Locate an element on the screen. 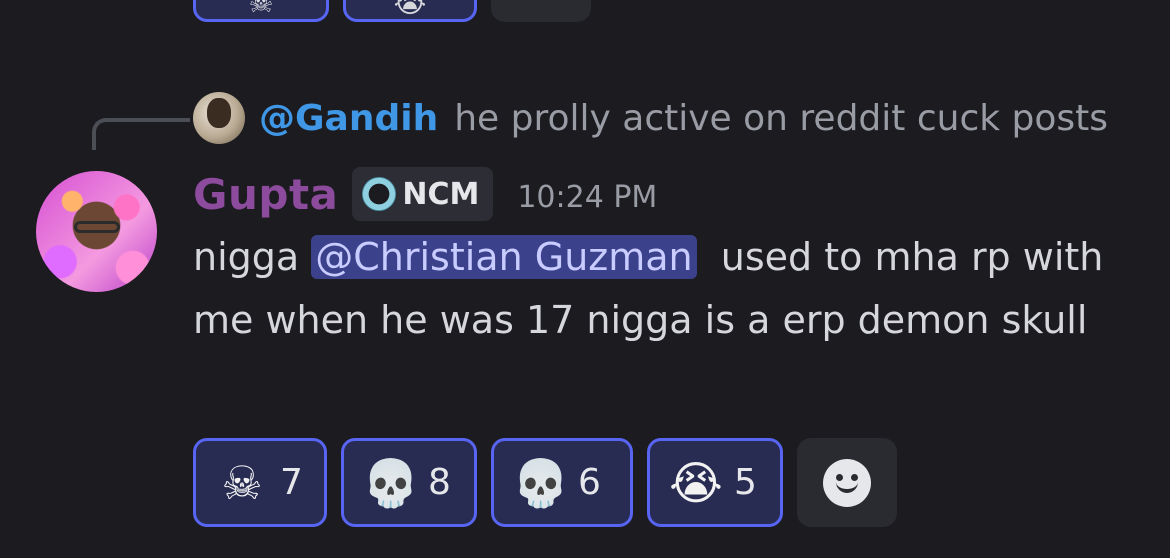 This screenshot has height=558, width=1170. reaction-chip: ☠ is located at coordinates (261, 11).